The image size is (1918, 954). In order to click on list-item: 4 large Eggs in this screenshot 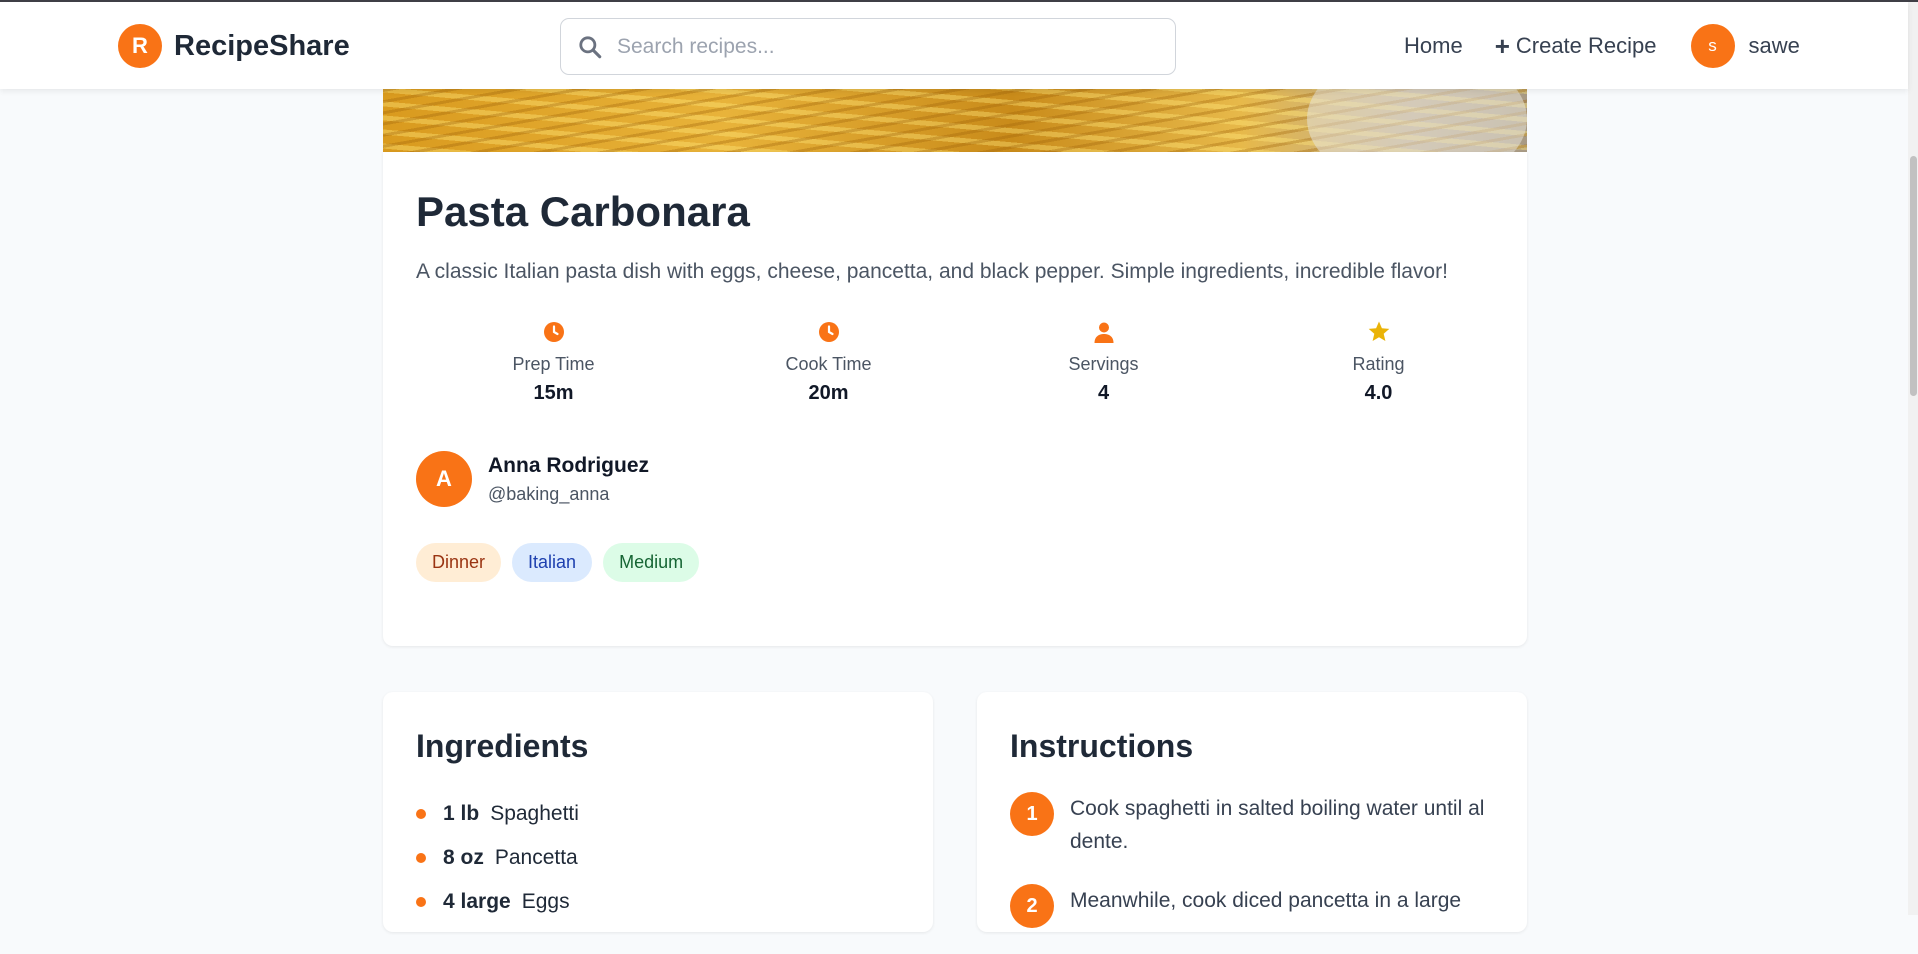, I will do `click(497, 902)`.